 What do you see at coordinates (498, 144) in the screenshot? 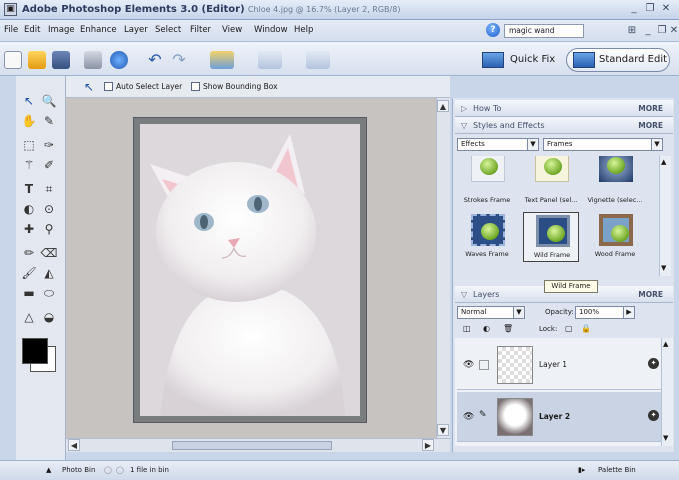
I see `effects-category-select: Effects ▼` at bounding box center [498, 144].